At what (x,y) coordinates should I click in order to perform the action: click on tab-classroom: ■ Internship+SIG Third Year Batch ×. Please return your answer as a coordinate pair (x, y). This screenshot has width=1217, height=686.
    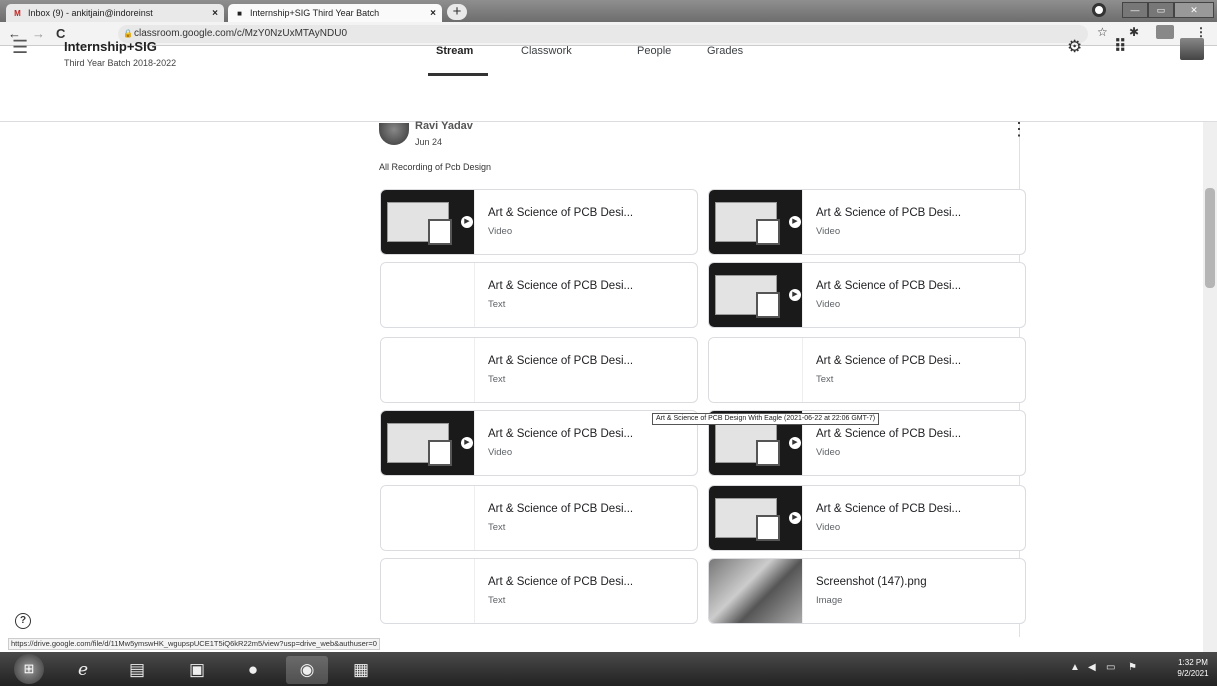
    Looking at the image, I should click on (335, 13).